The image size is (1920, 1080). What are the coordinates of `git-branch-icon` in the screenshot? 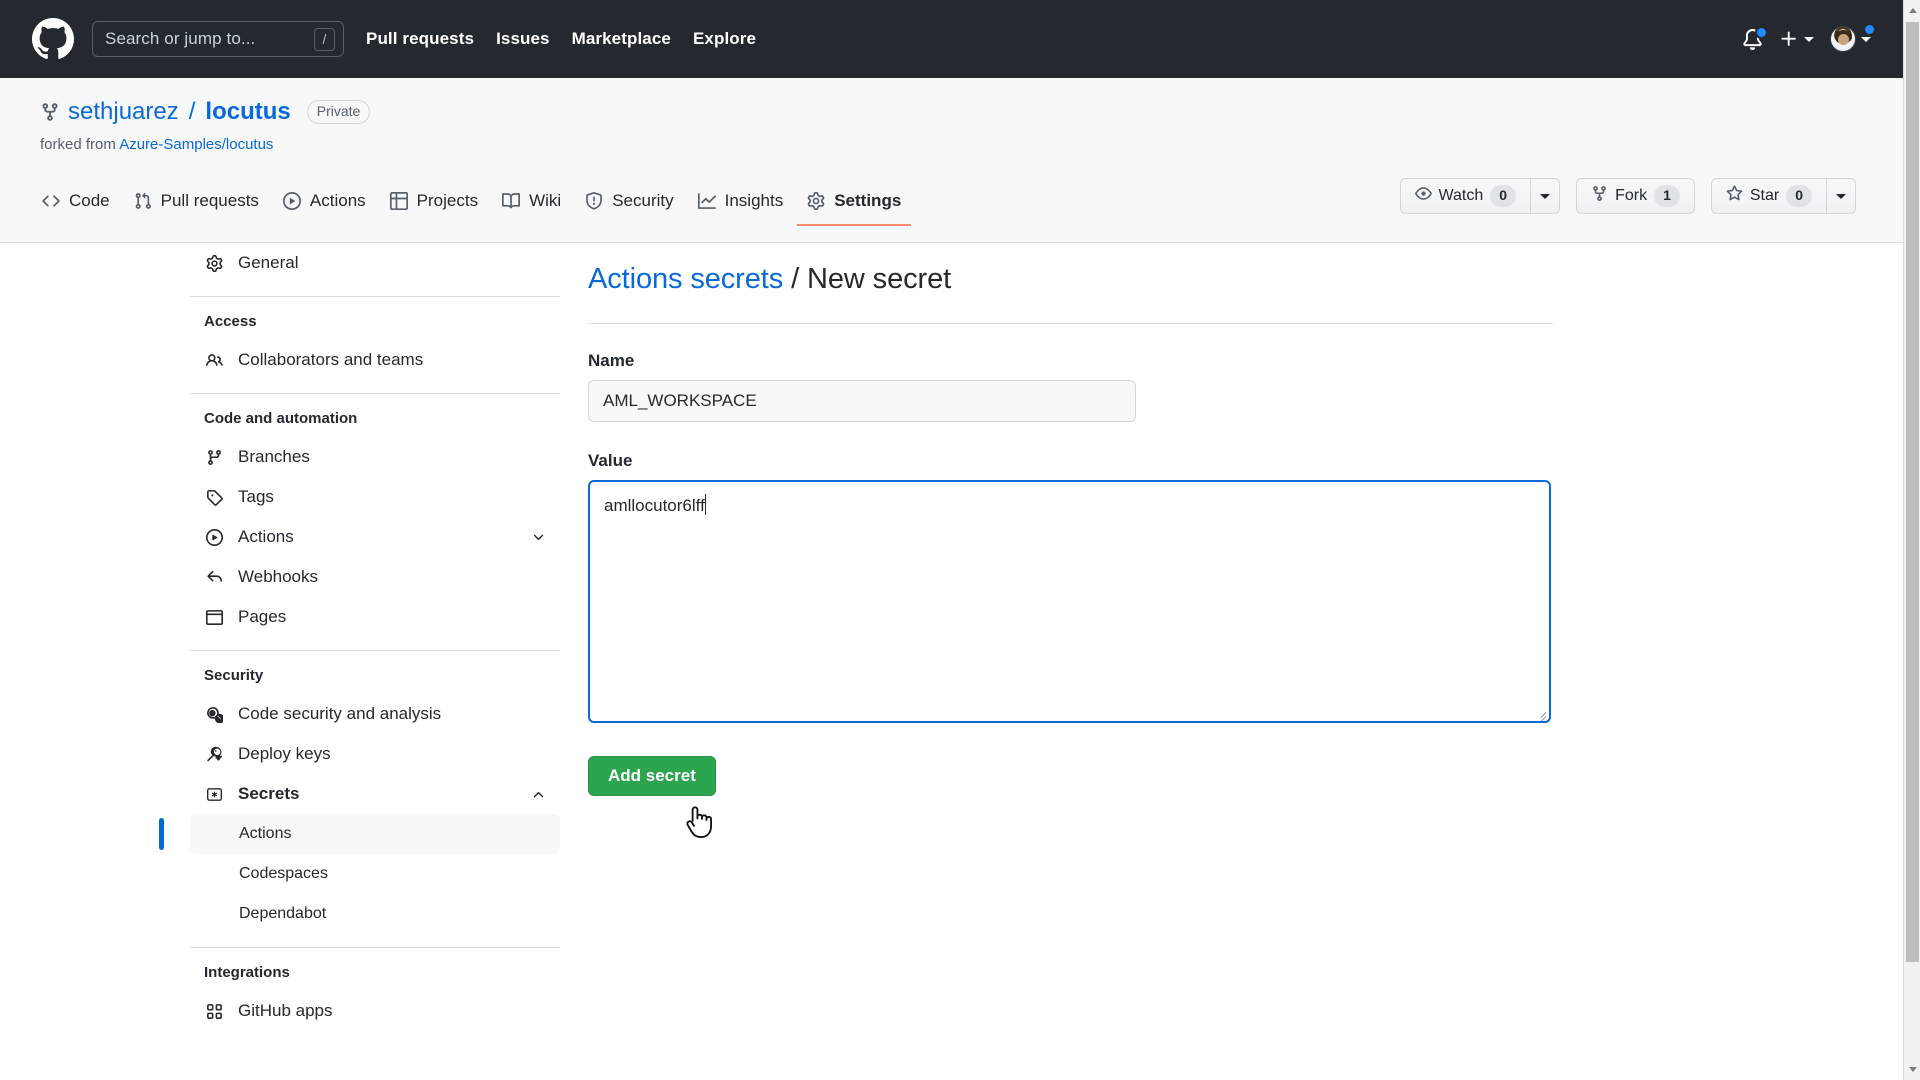 It's located at (214, 457).